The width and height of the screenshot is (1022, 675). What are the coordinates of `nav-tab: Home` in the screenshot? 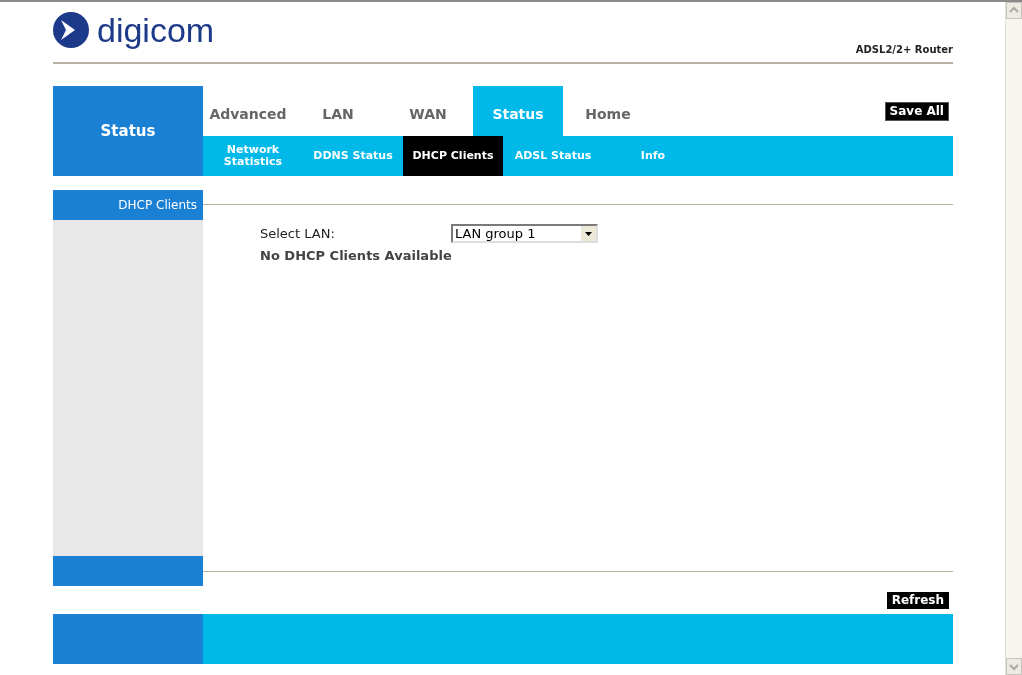 It's located at (608, 111).